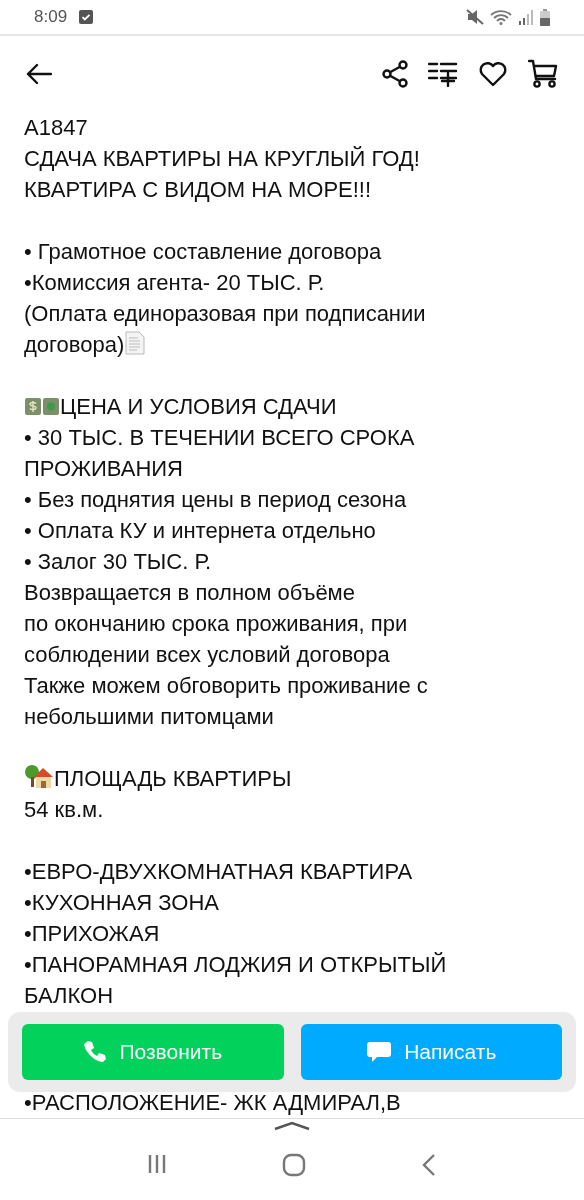  What do you see at coordinates (395, 74) in the screenshot?
I see `share-icon` at bounding box center [395, 74].